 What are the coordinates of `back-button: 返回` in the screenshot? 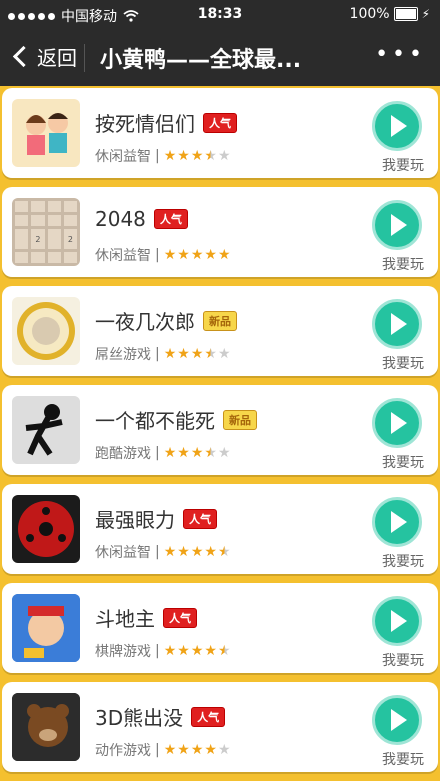 It's located at (43, 56).